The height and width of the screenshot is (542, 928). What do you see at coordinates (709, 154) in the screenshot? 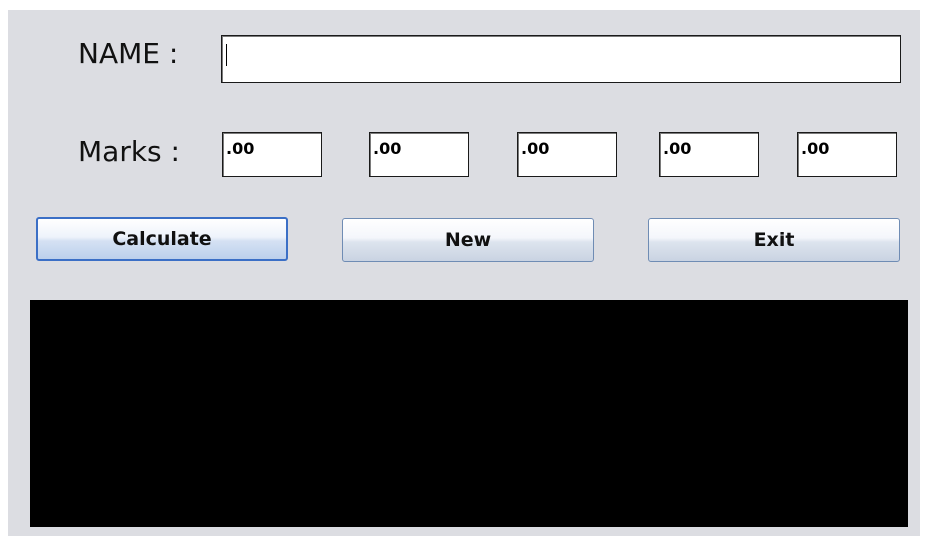
I see `mark-input-4: .00` at bounding box center [709, 154].